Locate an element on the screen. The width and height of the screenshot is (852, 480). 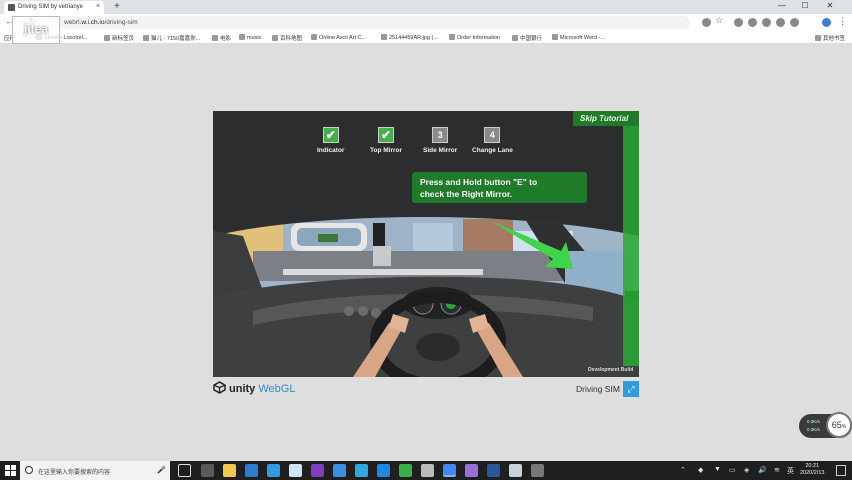
volume-icon: 🔊 is located at coordinates (762, 470).